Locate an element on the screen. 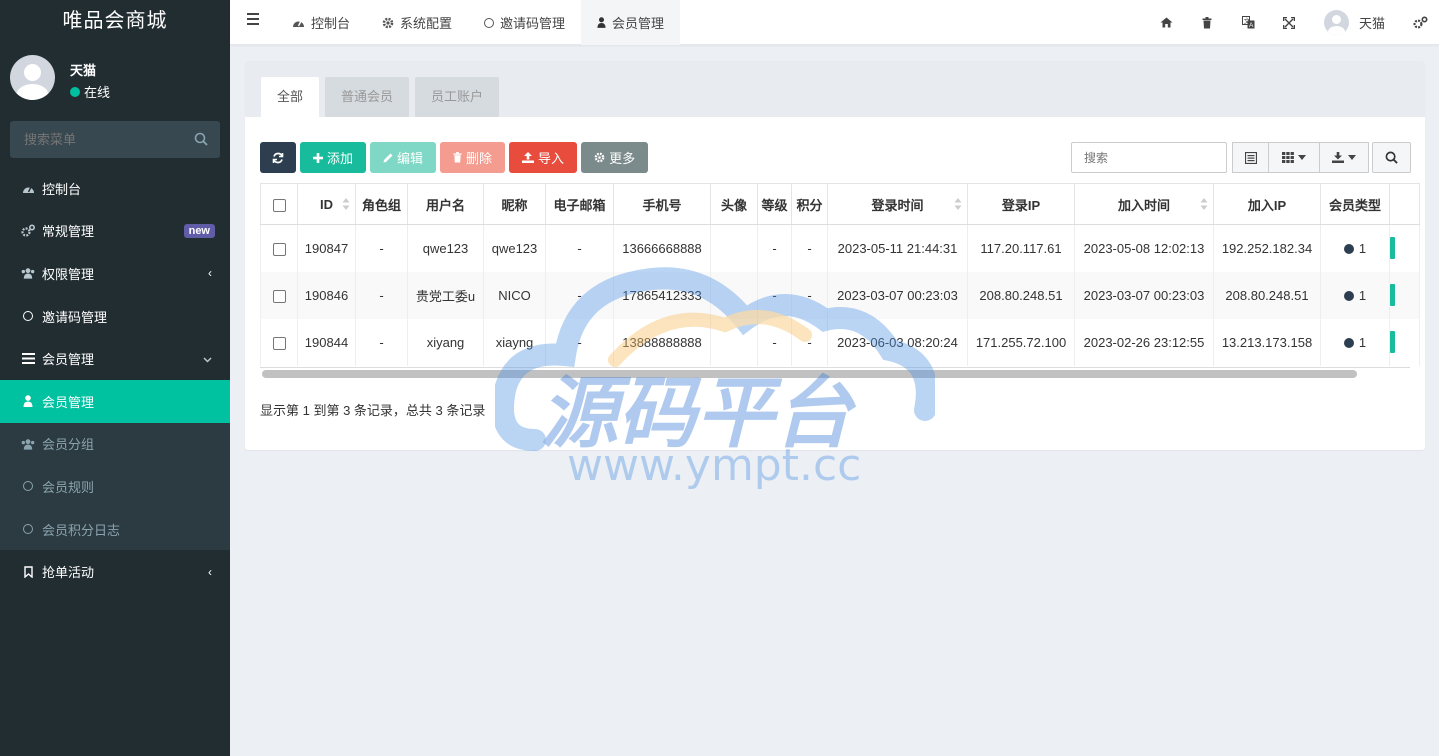  sidebar-item-general: 常规管理 new is located at coordinates (115, 231).